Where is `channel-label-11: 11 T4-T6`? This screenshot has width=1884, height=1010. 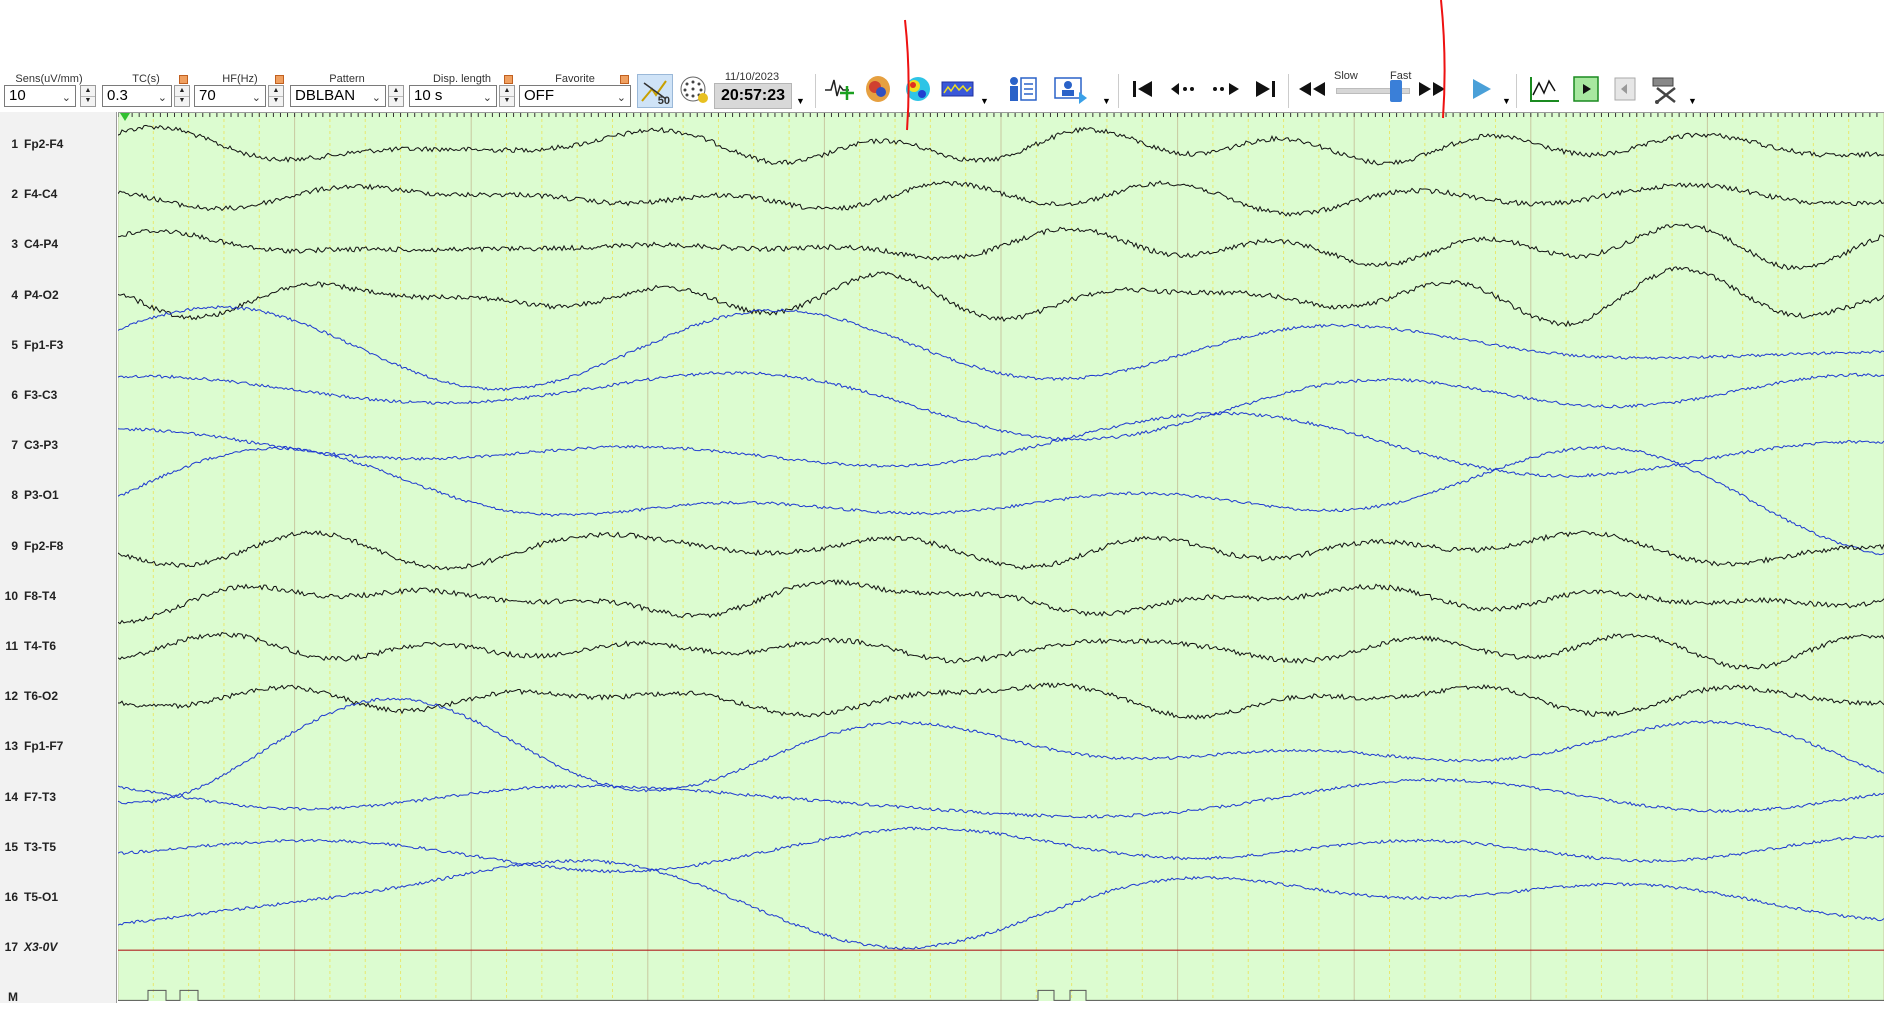 channel-label-11: 11 T4-T6 is located at coordinates (58, 649).